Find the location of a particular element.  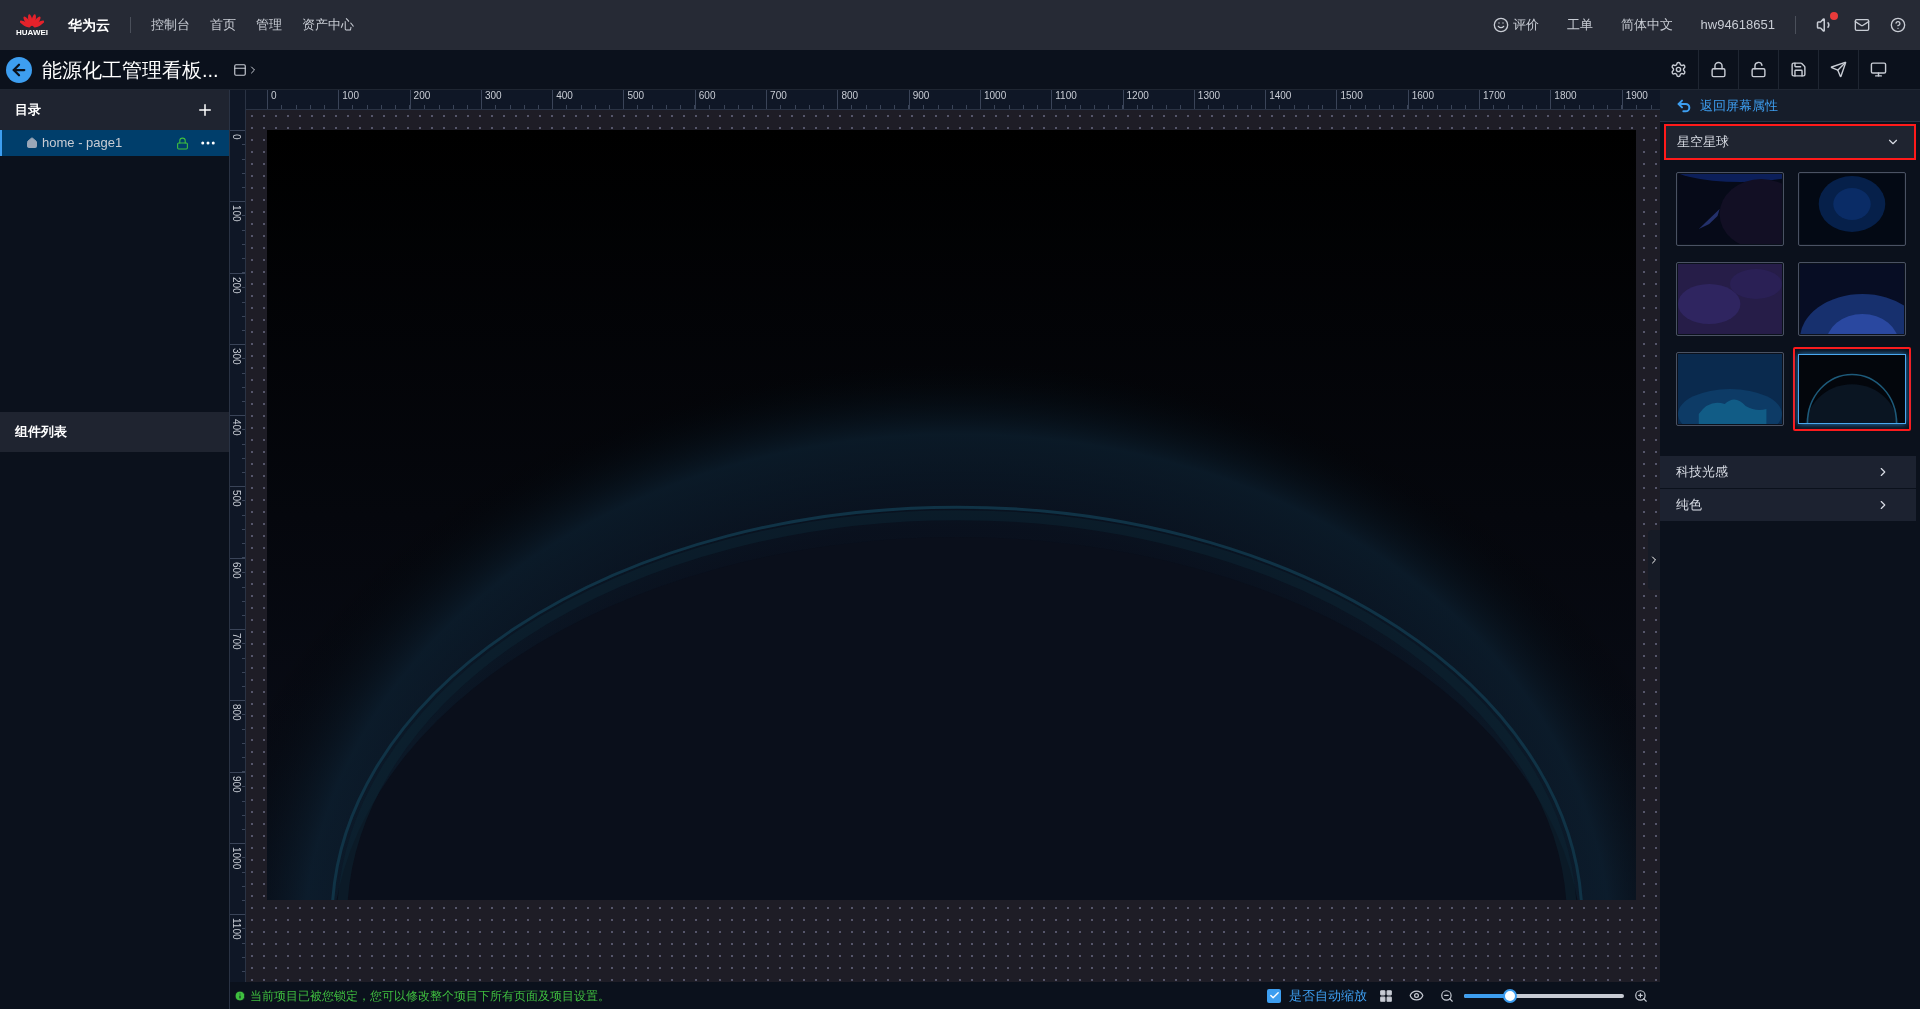

reply-arrow-icon is located at coordinates (1684, 105).